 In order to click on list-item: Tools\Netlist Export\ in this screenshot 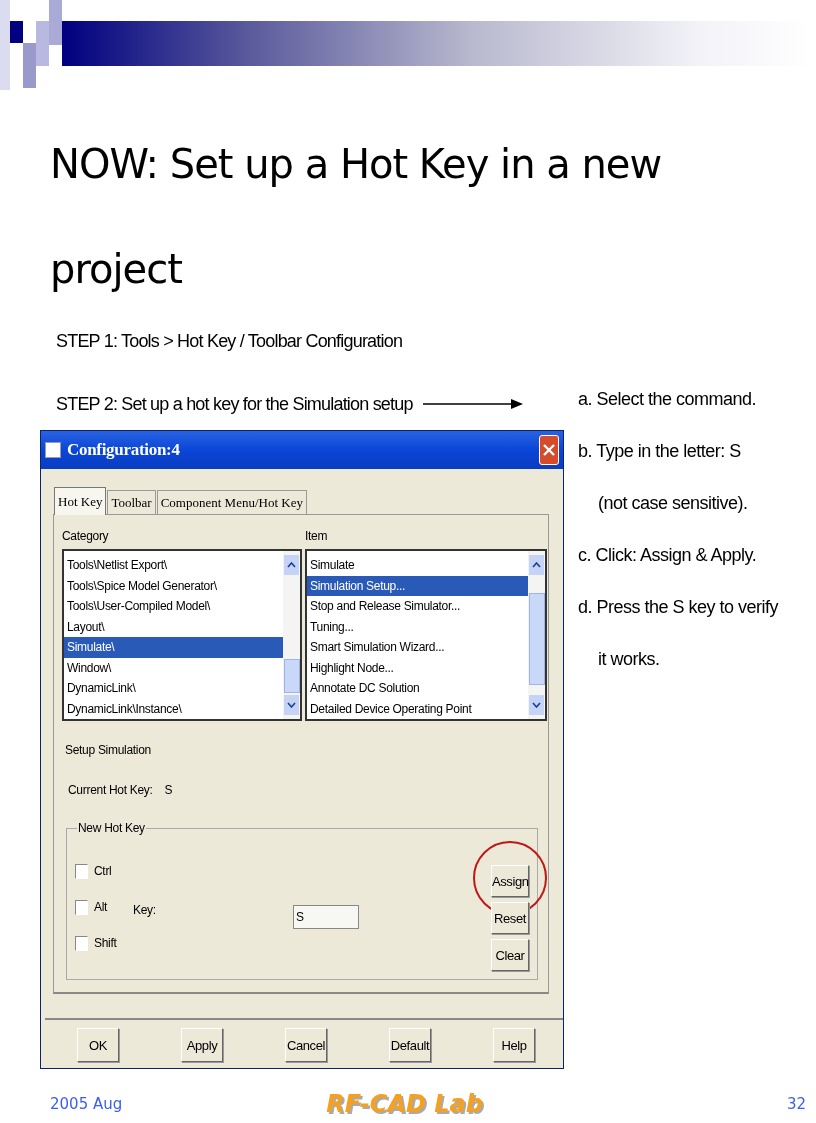, I will do `click(173, 565)`.